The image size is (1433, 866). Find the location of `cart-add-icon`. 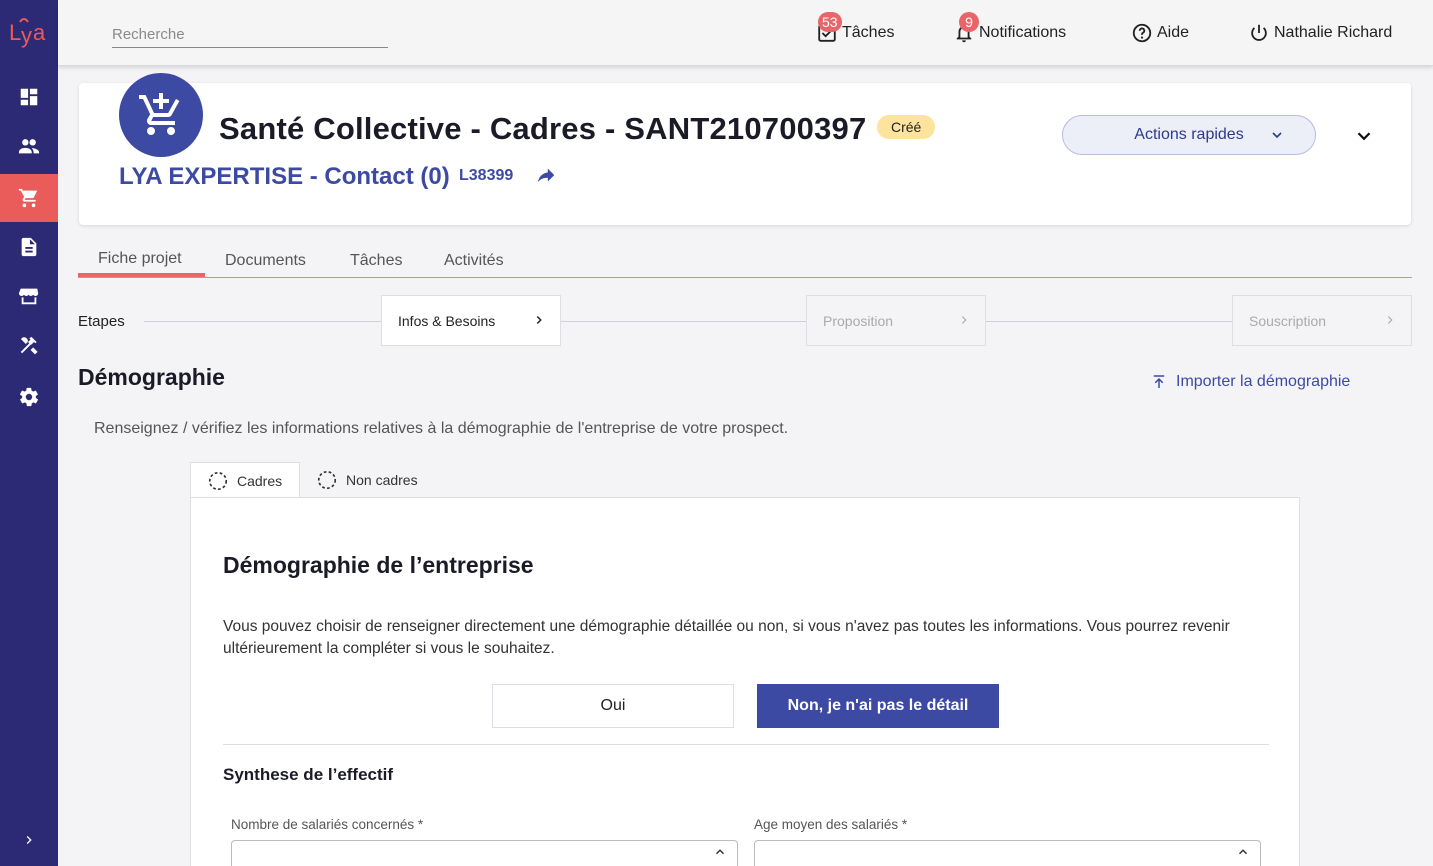

cart-add-icon is located at coordinates (159, 114).